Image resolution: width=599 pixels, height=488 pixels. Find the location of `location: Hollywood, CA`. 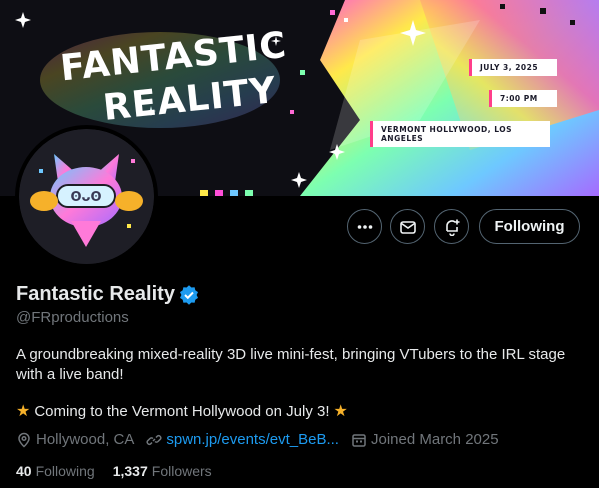

location: Hollywood, CA is located at coordinates (75, 439).